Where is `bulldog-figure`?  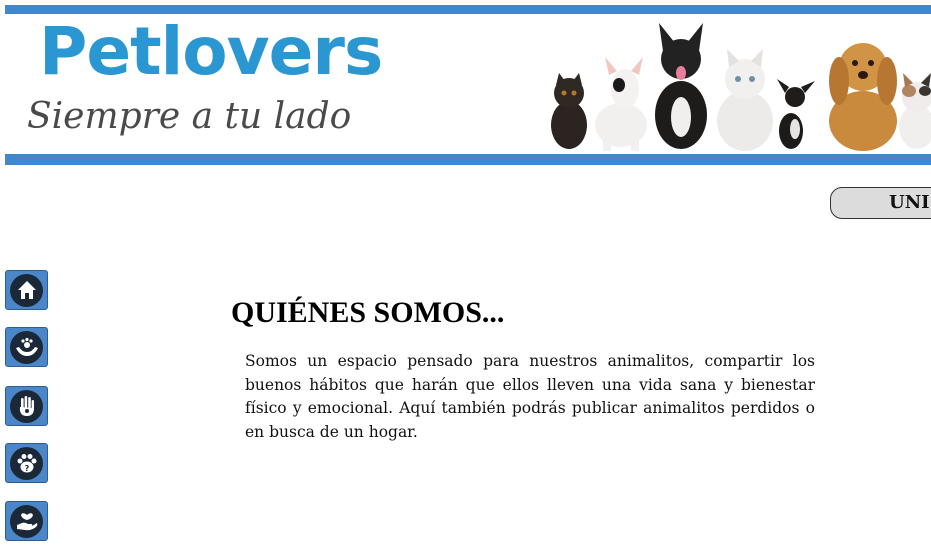
bulldog-figure is located at coordinates (681, 86).